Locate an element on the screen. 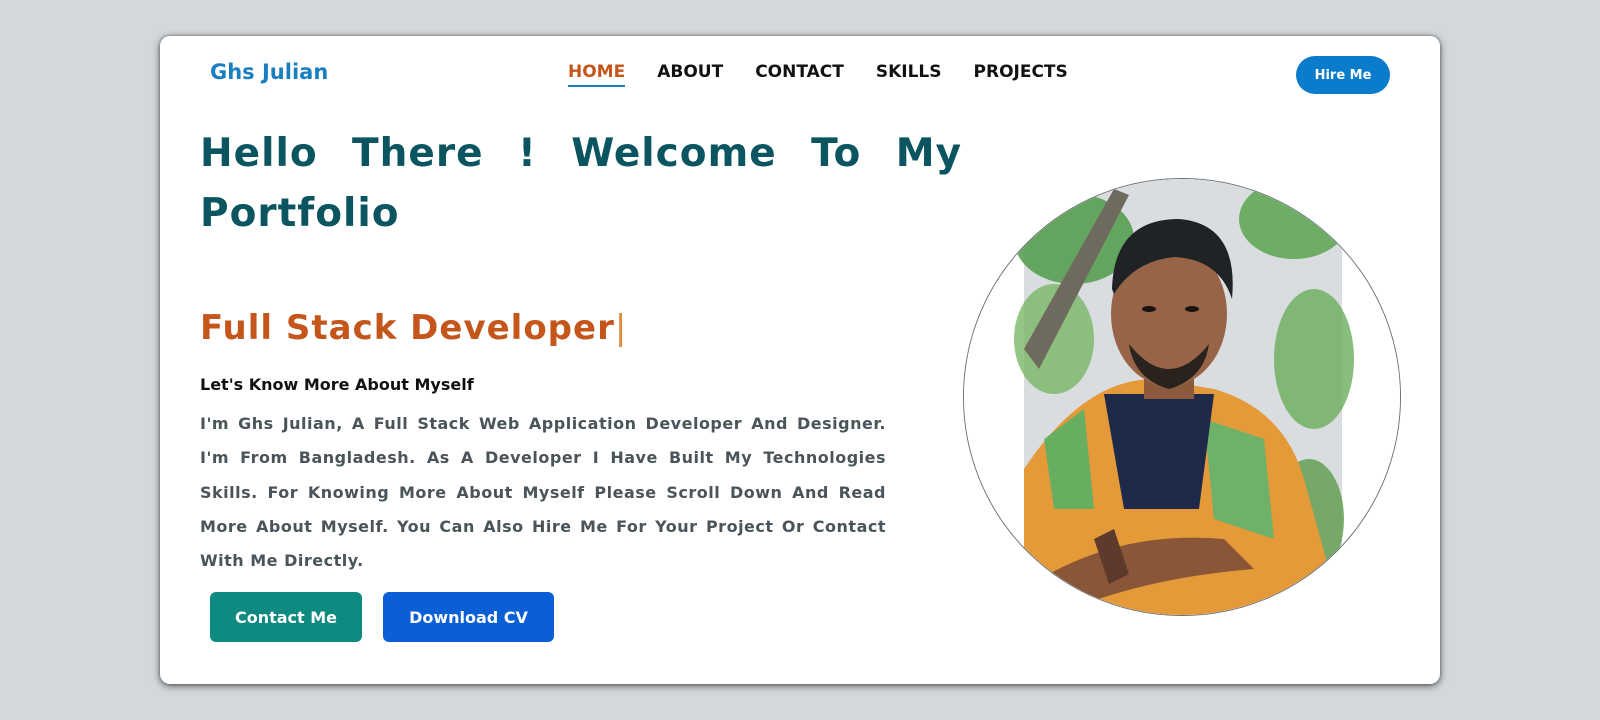  hero-role: Full Stack Developer| is located at coordinates (413, 328).